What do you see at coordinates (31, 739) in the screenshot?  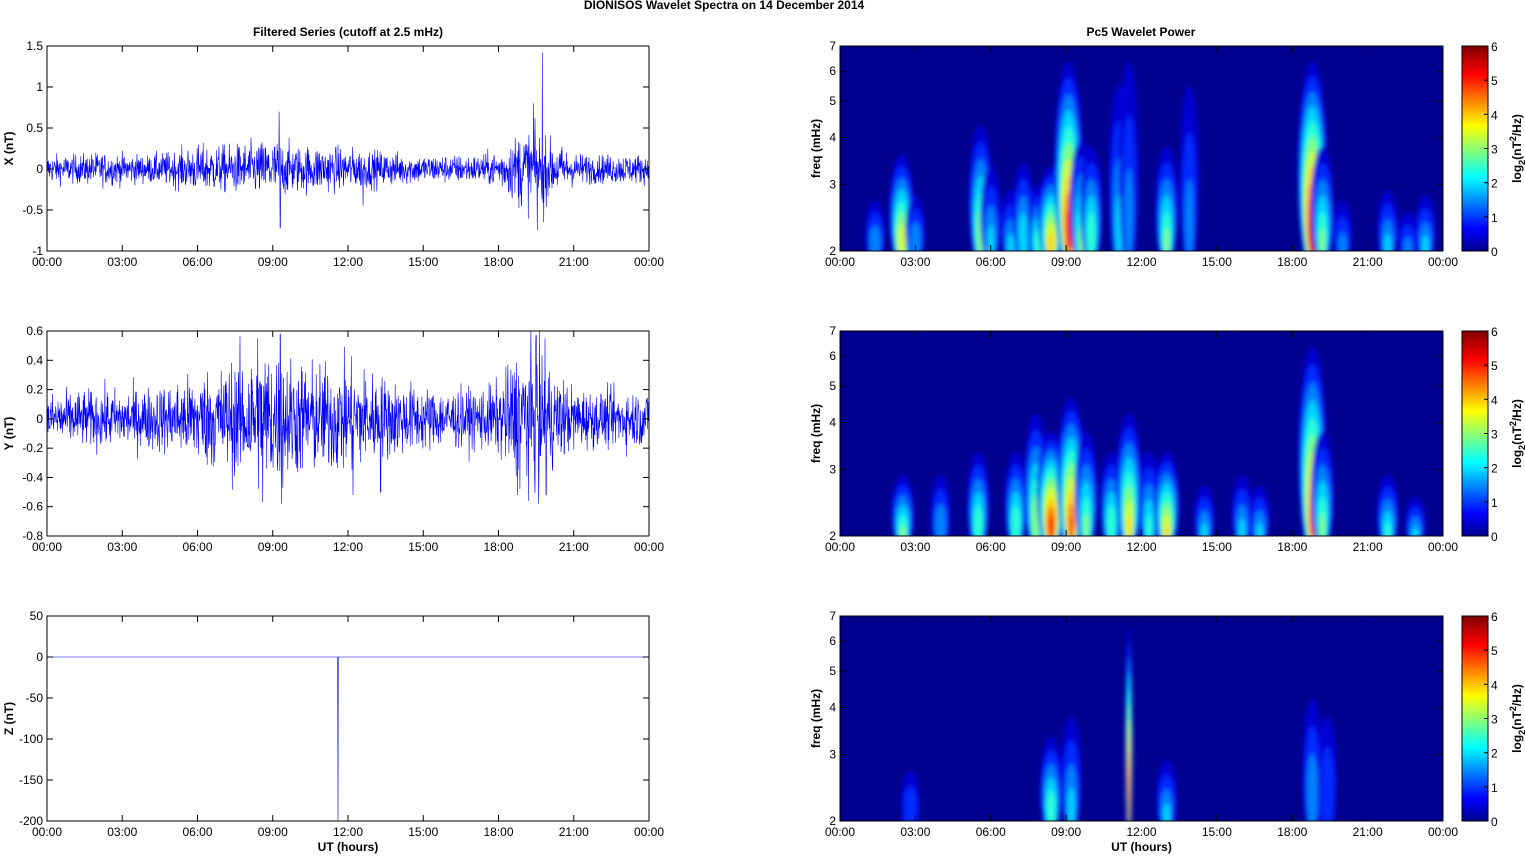 I see `y-tick-label: -100` at bounding box center [31, 739].